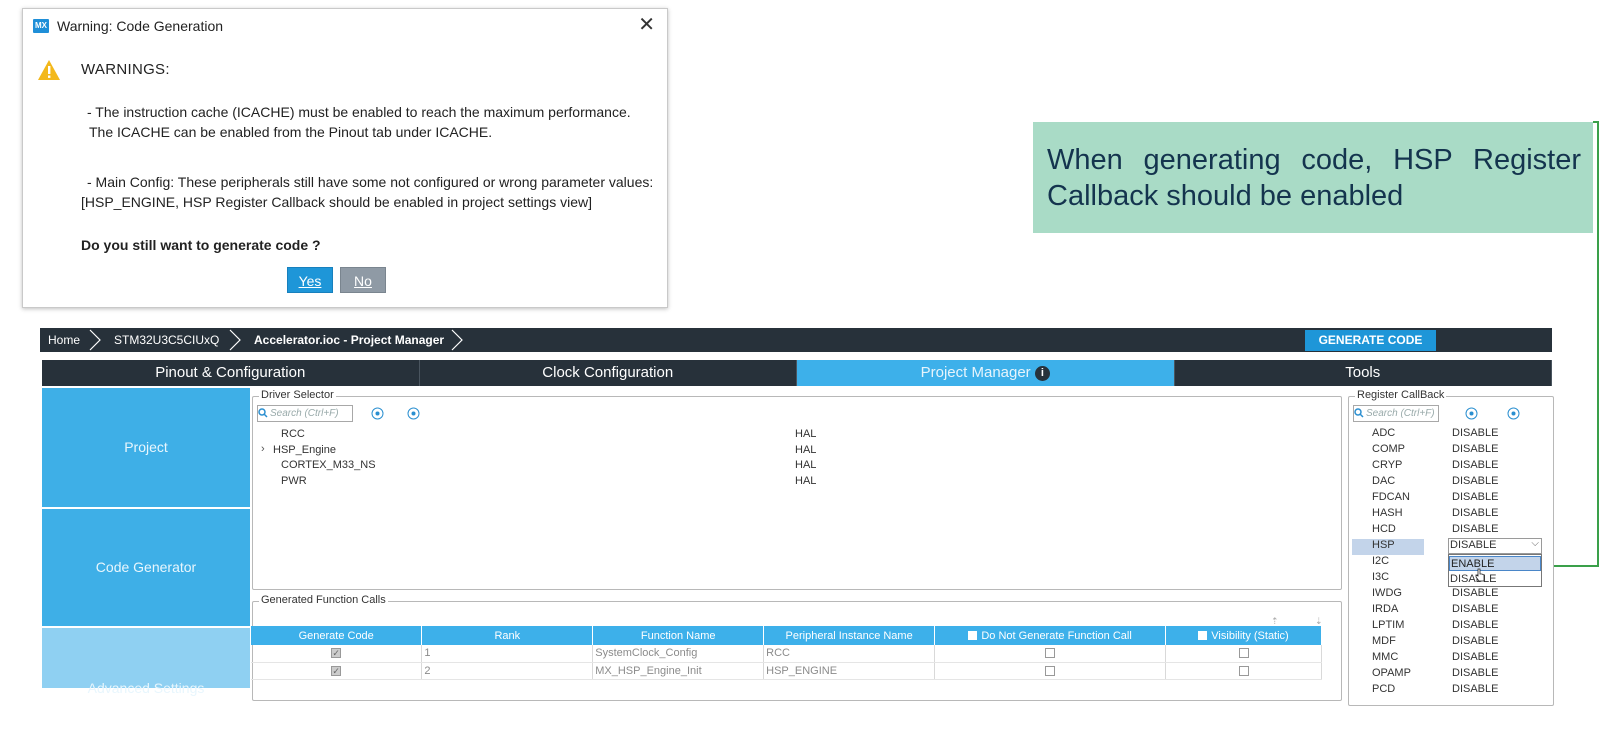 Image resolution: width=1615 pixels, height=748 pixels. Describe the element at coordinates (293, 434) in the screenshot. I see `driver-row-name: RCC` at that location.